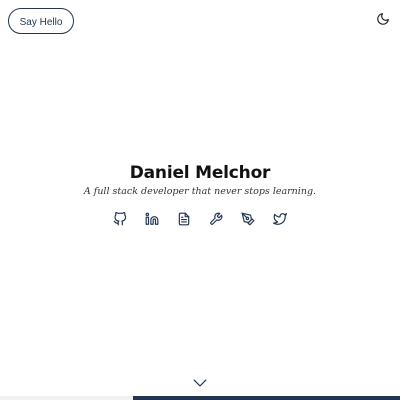  Describe the element at coordinates (248, 219) in the screenshot. I see `pen-icon` at that location.